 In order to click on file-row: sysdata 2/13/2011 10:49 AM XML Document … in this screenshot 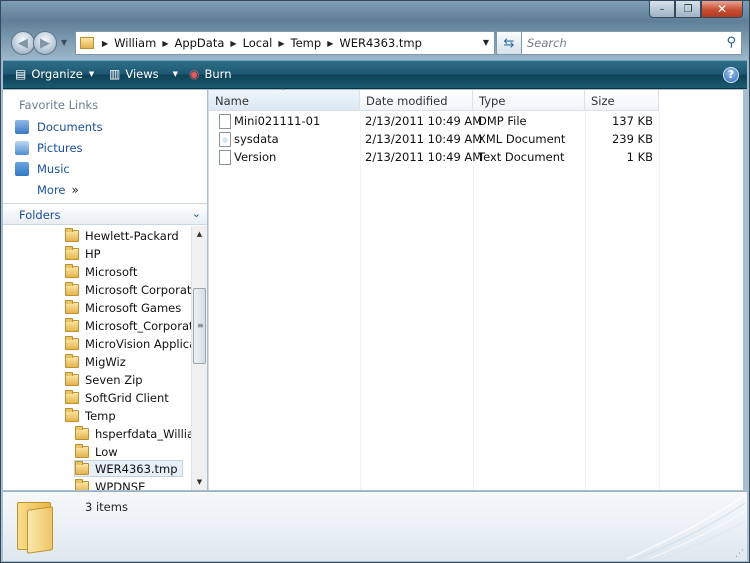, I will do `click(434, 139)`.